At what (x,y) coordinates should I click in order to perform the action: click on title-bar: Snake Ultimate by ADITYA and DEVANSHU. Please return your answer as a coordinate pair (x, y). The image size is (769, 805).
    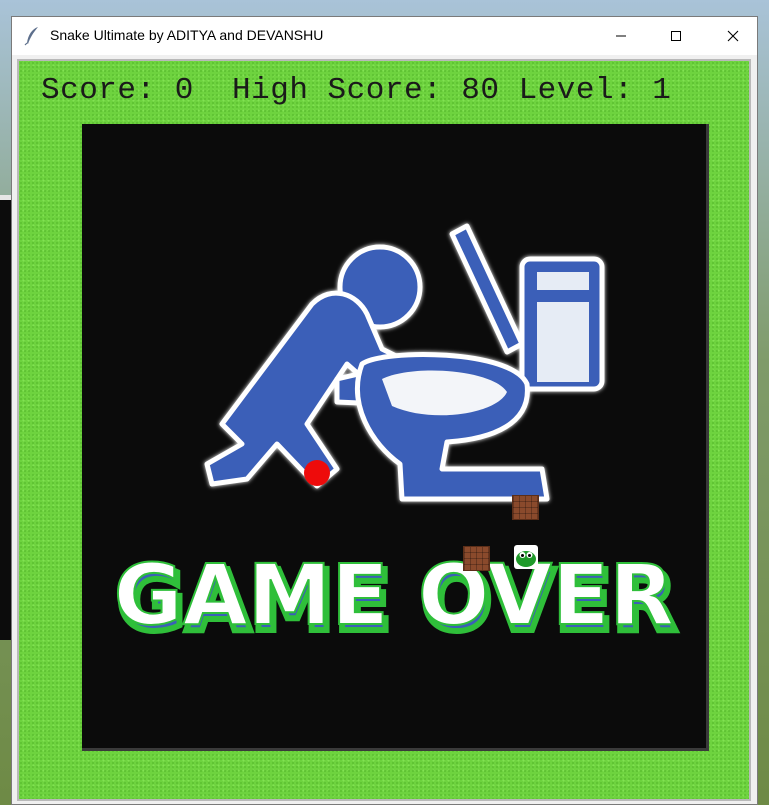
    Looking at the image, I should click on (384, 36).